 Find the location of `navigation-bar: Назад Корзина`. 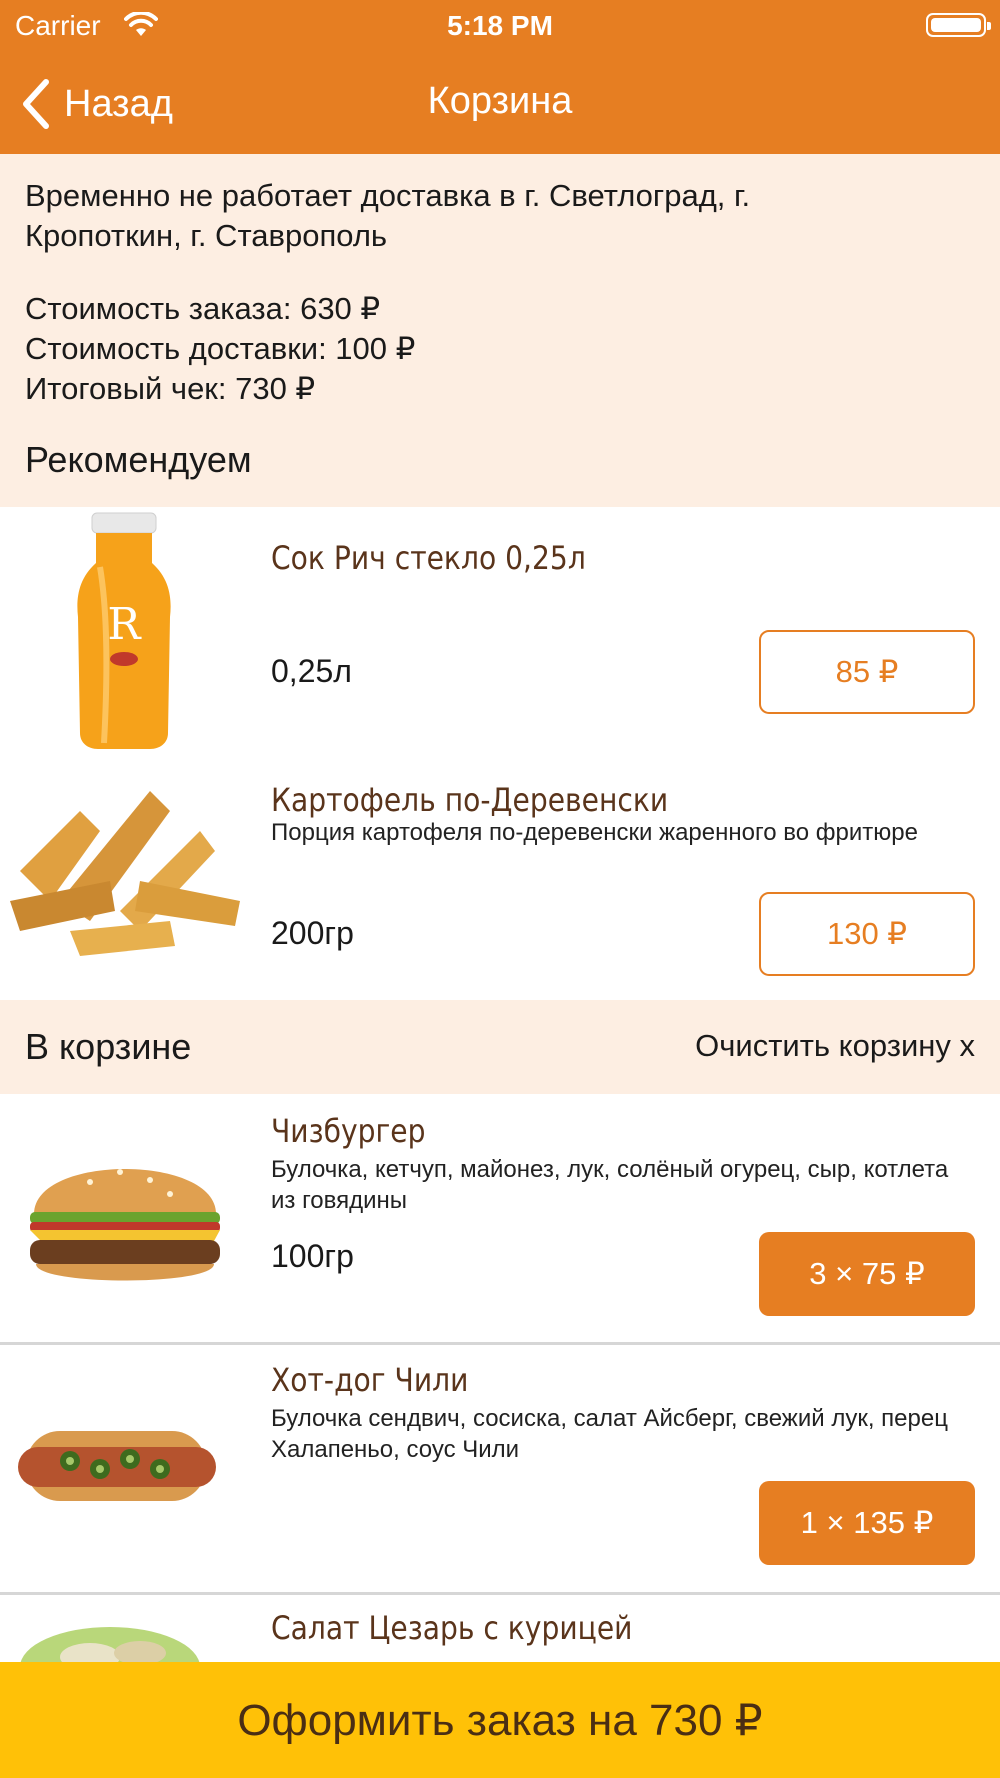

navigation-bar: Назад Корзина is located at coordinates (500, 104).